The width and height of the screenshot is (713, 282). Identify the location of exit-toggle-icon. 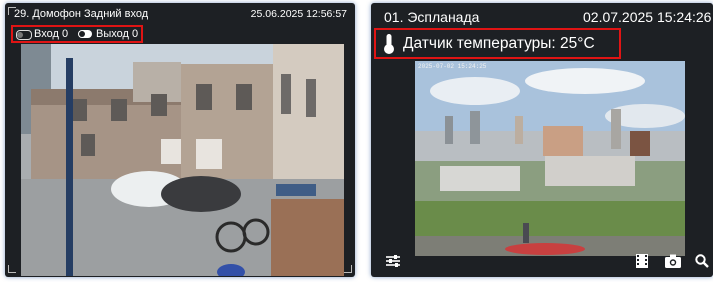
(85, 34).